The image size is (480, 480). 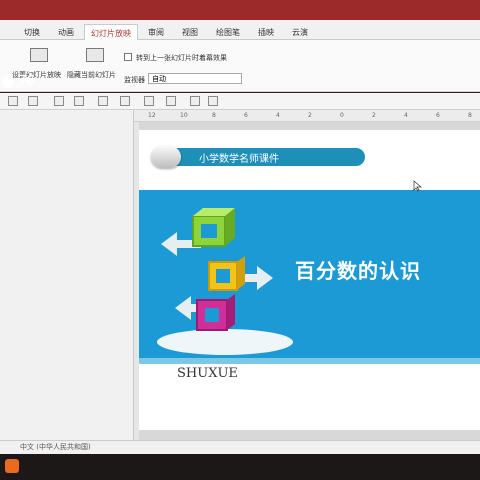 I want to click on slide-subtitle: SHUXUE, so click(x=207, y=373).